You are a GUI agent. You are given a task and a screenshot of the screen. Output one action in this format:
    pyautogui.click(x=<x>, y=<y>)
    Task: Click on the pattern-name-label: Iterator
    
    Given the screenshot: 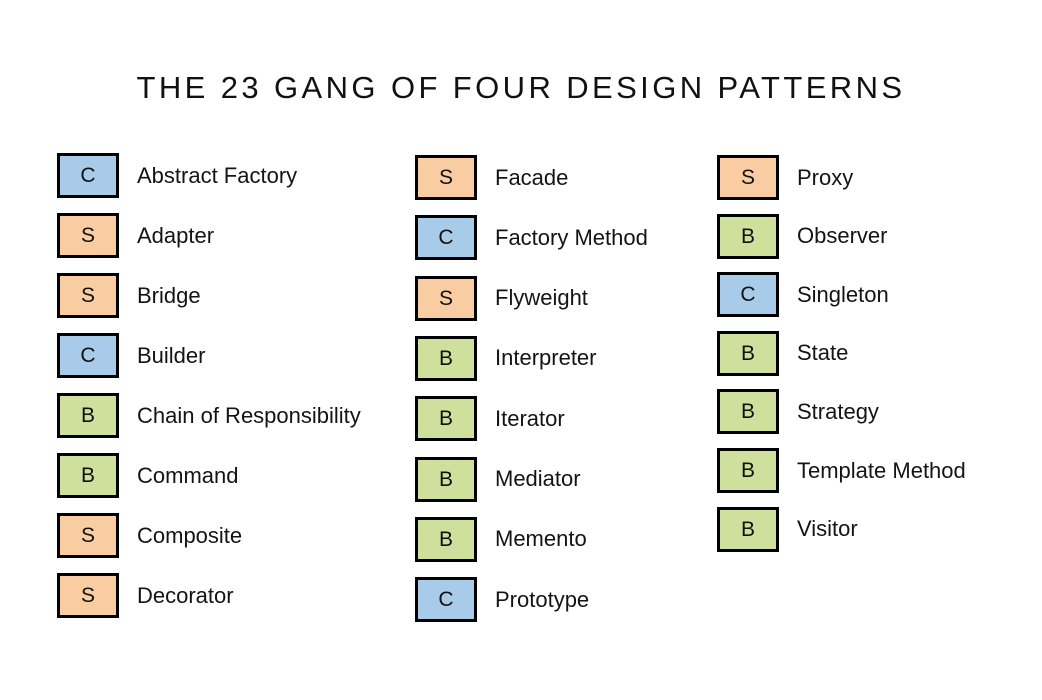 What is the action you would take?
    pyautogui.click(x=530, y=418)
    